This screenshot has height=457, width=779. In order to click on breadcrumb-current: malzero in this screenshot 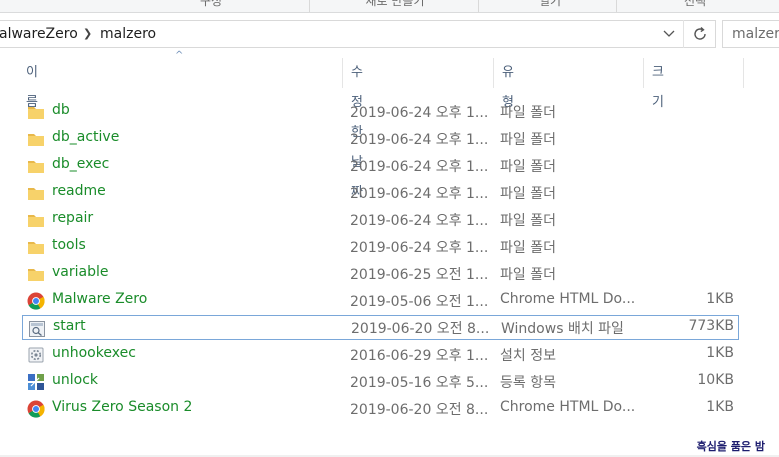, I will do `click(128, 34)`.